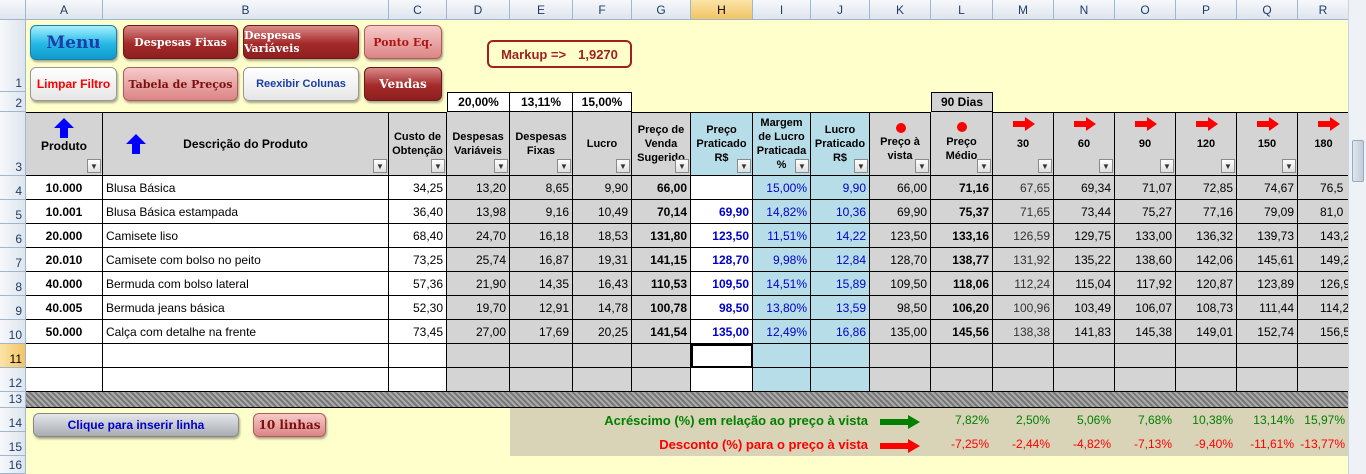 This screenshot has height=474, width=1366. I want to click on row-header-13: 13, so click(13, 400).